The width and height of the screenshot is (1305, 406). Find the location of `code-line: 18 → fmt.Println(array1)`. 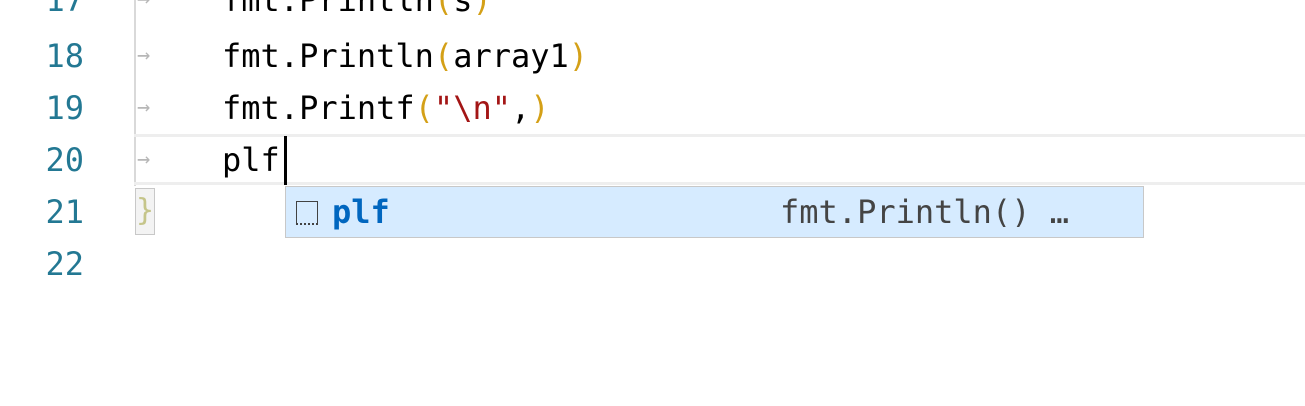

code-line: 18 → fmt.Println(array1) is located at coordinates (652, 56).